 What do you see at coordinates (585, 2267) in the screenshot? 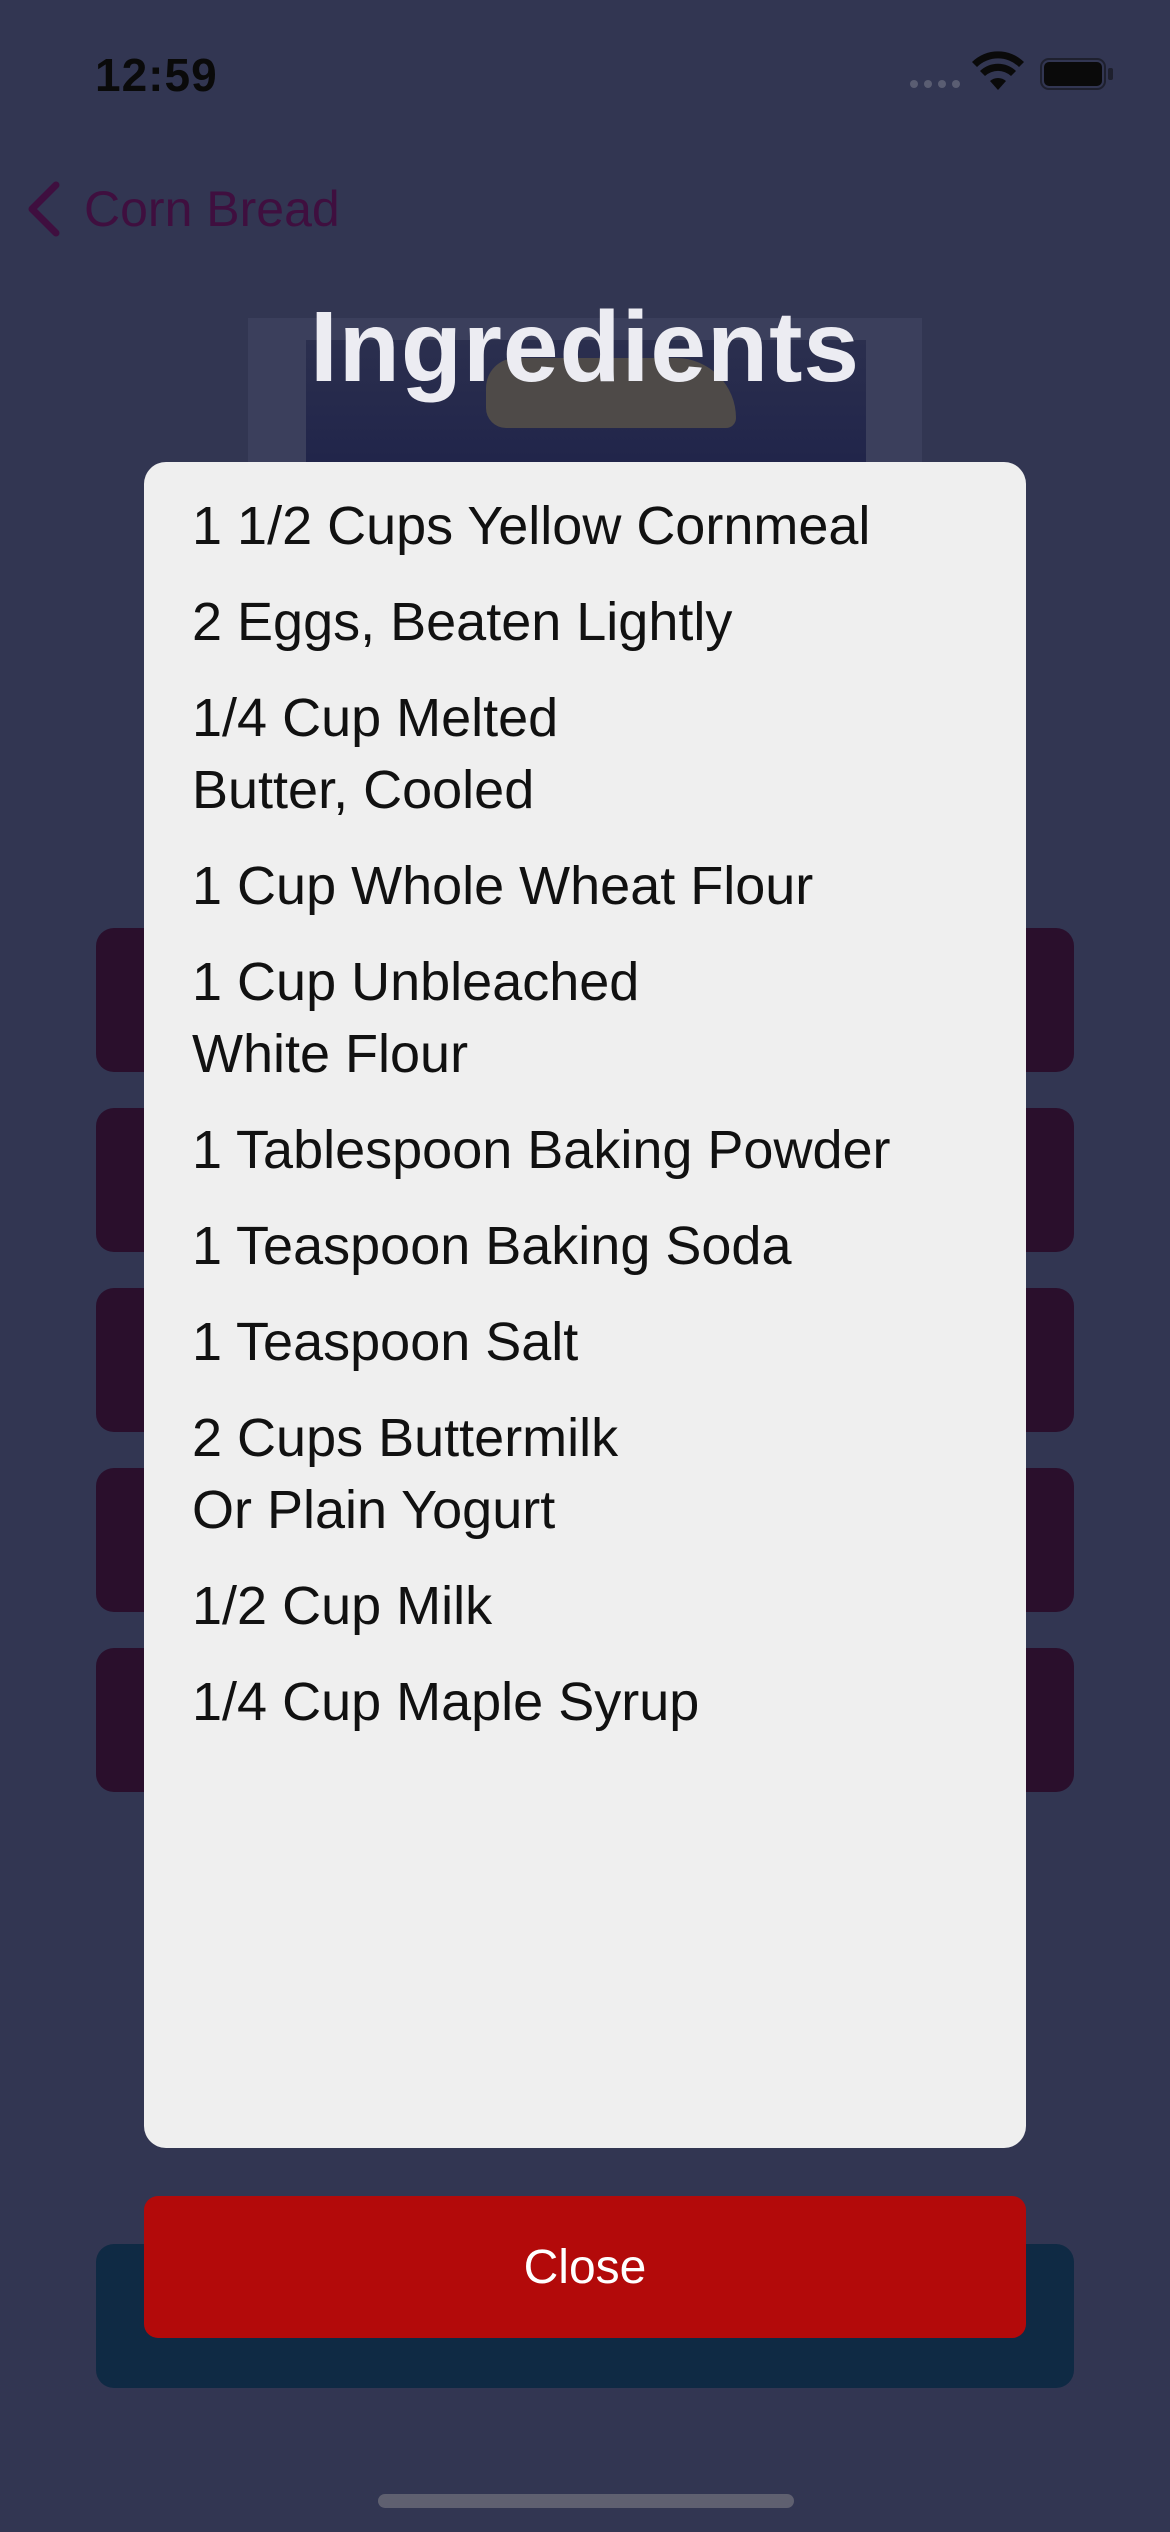
I see `close-button: Close` at bounding box center [585, 2267].